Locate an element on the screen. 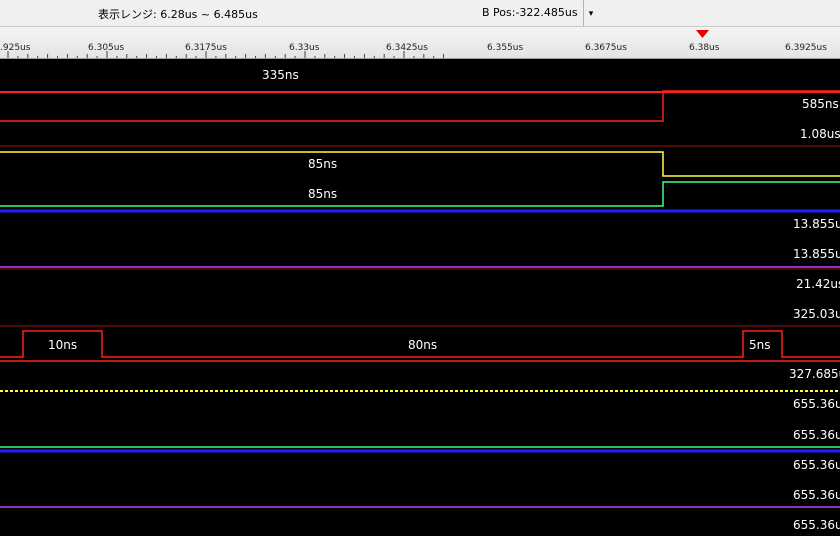 This screenshot has height=536, width=840. tick-label-8: 6.3925us is located at coordinates (806, 48).